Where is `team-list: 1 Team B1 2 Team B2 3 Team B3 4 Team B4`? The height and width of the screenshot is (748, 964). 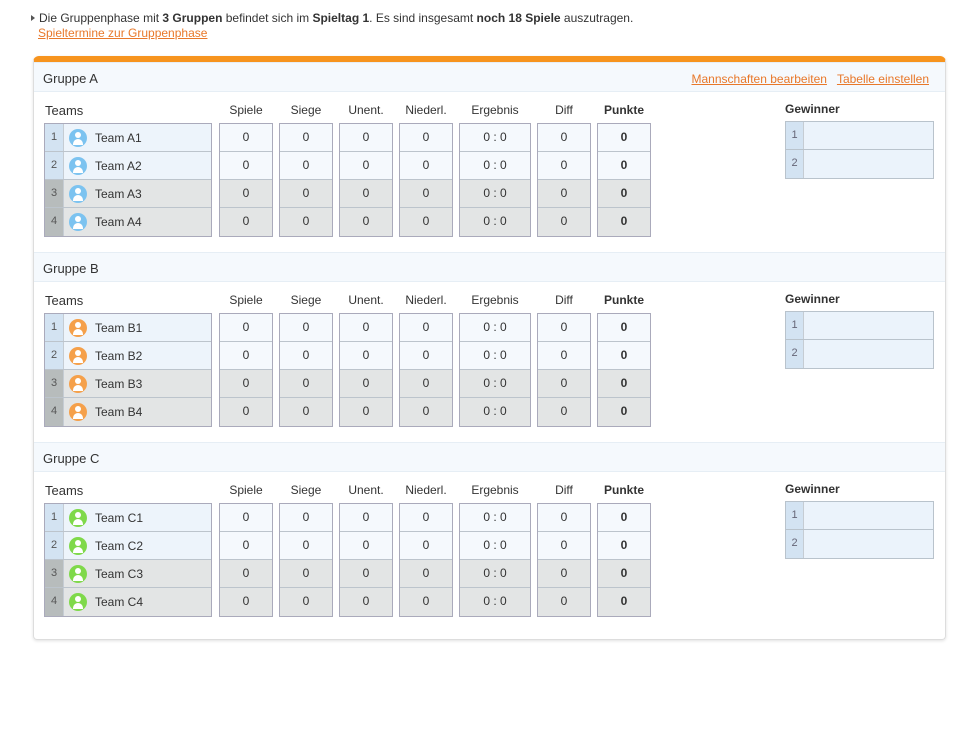
team-list: 1 Team B1 2 Team B2 3 Team B3 4 Team B4 is located at coordinates (128, 370).